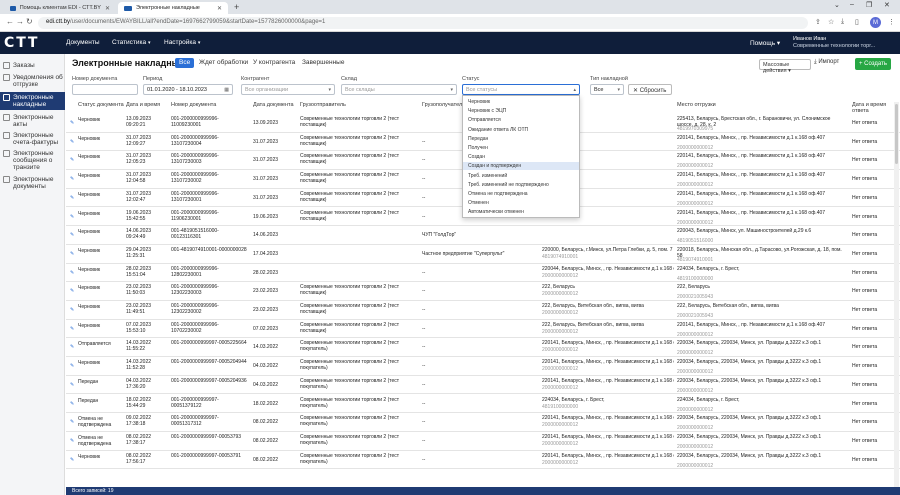 The image size is (900, 495). What do you see at coordinates (60, 8) in the screenshot?
I see `browser-tab-help: Помощь клиентам EDI - СТТ.BY ✕` at bounding box center [60, 8].